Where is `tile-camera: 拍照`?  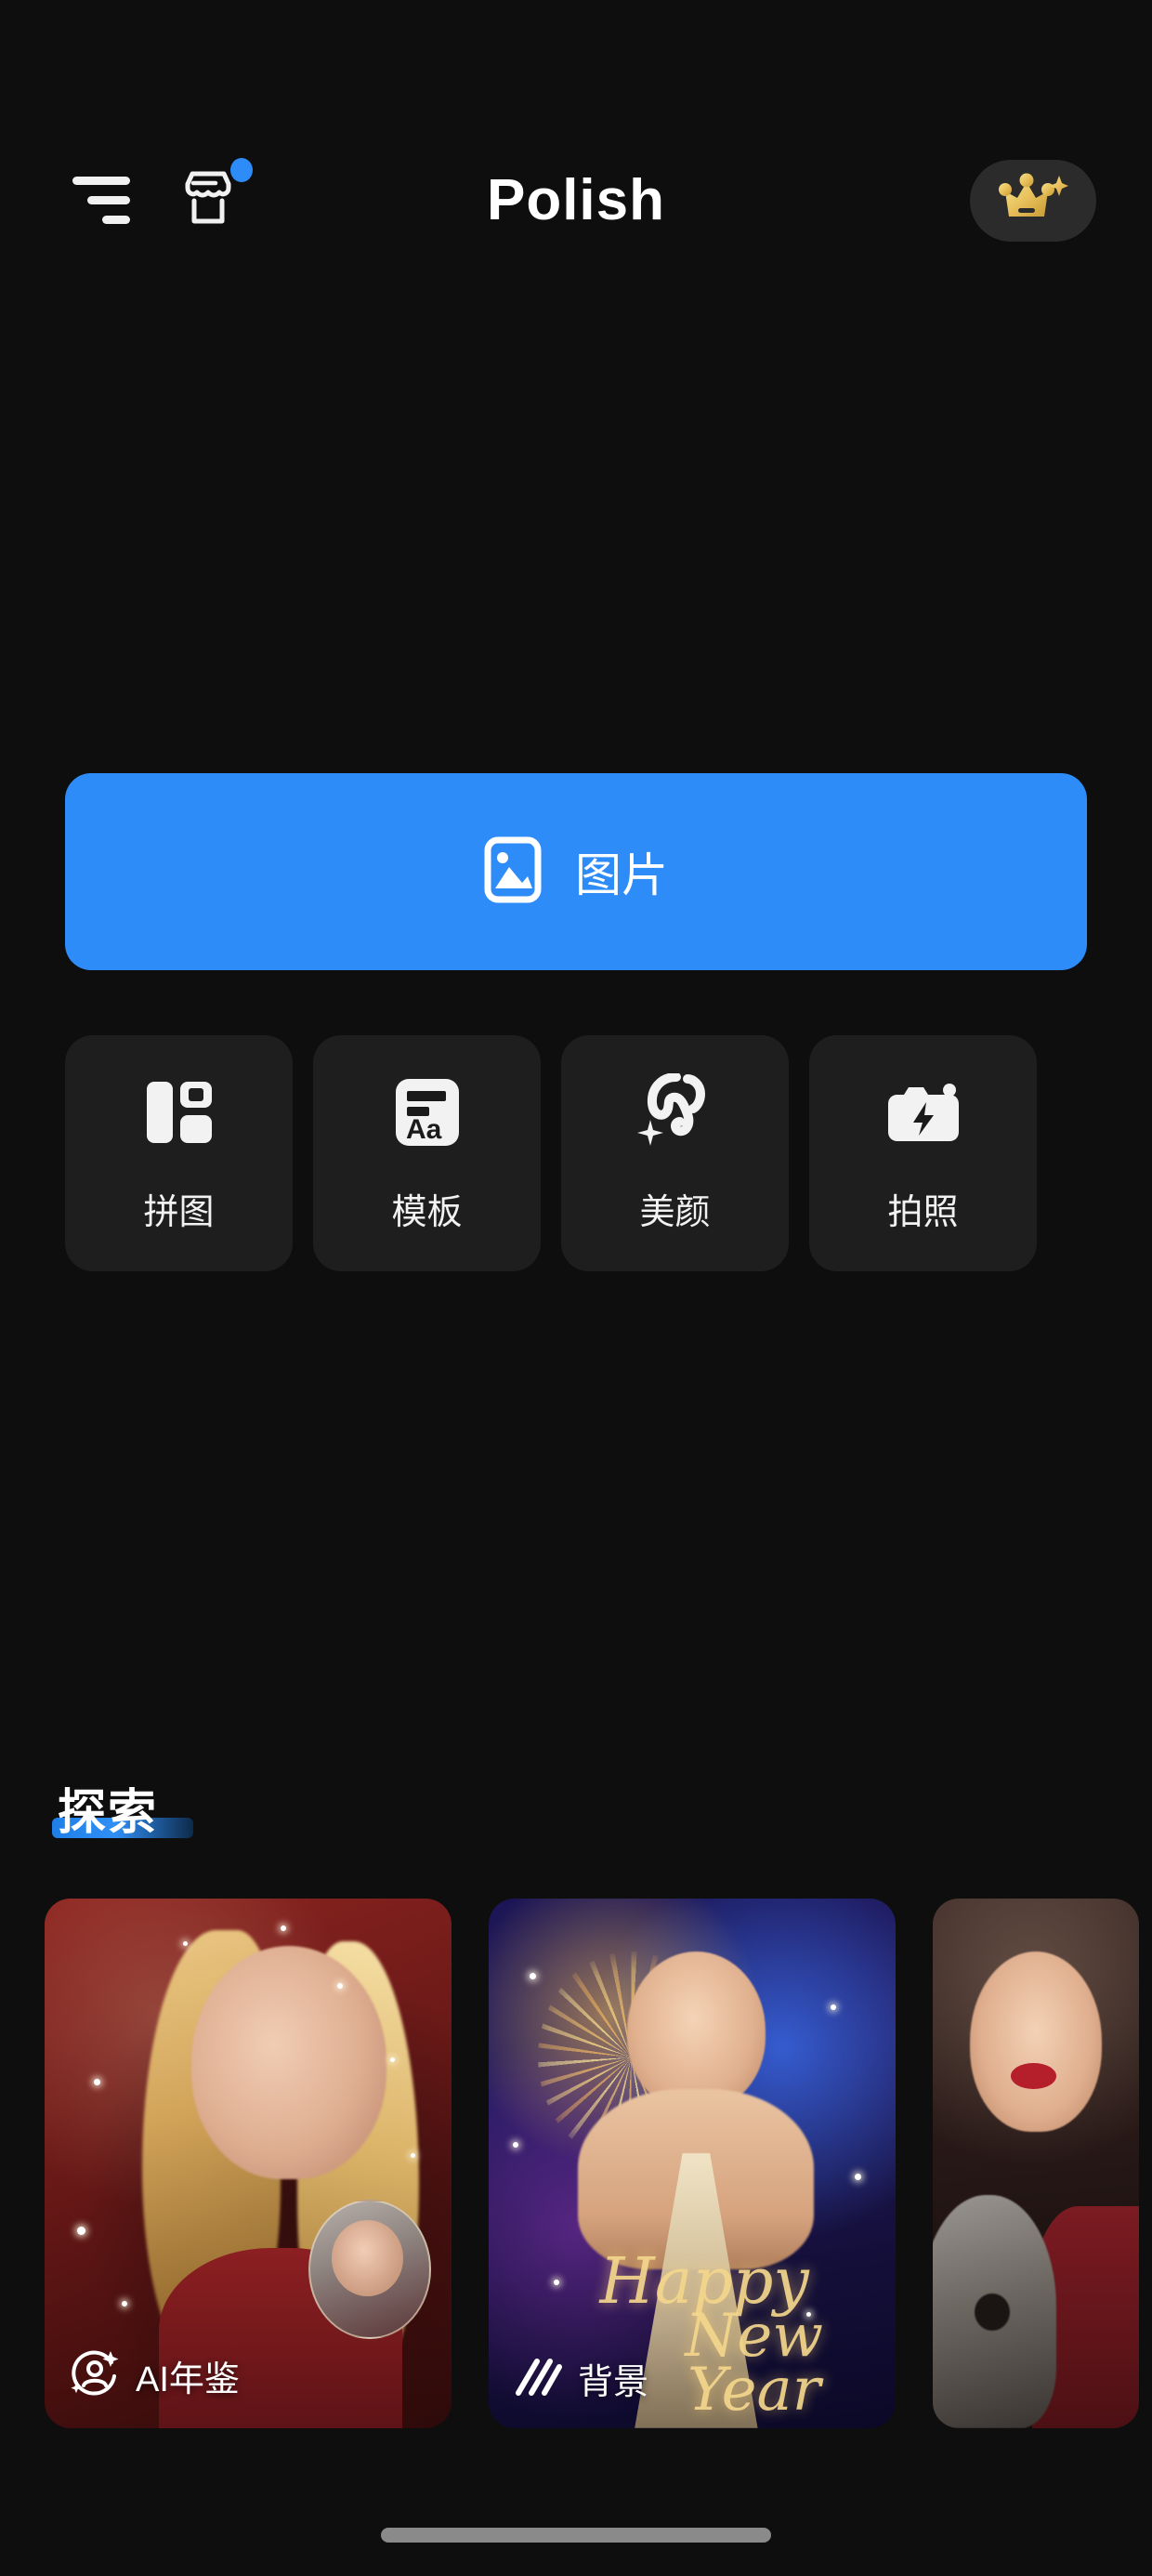 tile-camera: 拍照 is located at coordinates (923, 1153).